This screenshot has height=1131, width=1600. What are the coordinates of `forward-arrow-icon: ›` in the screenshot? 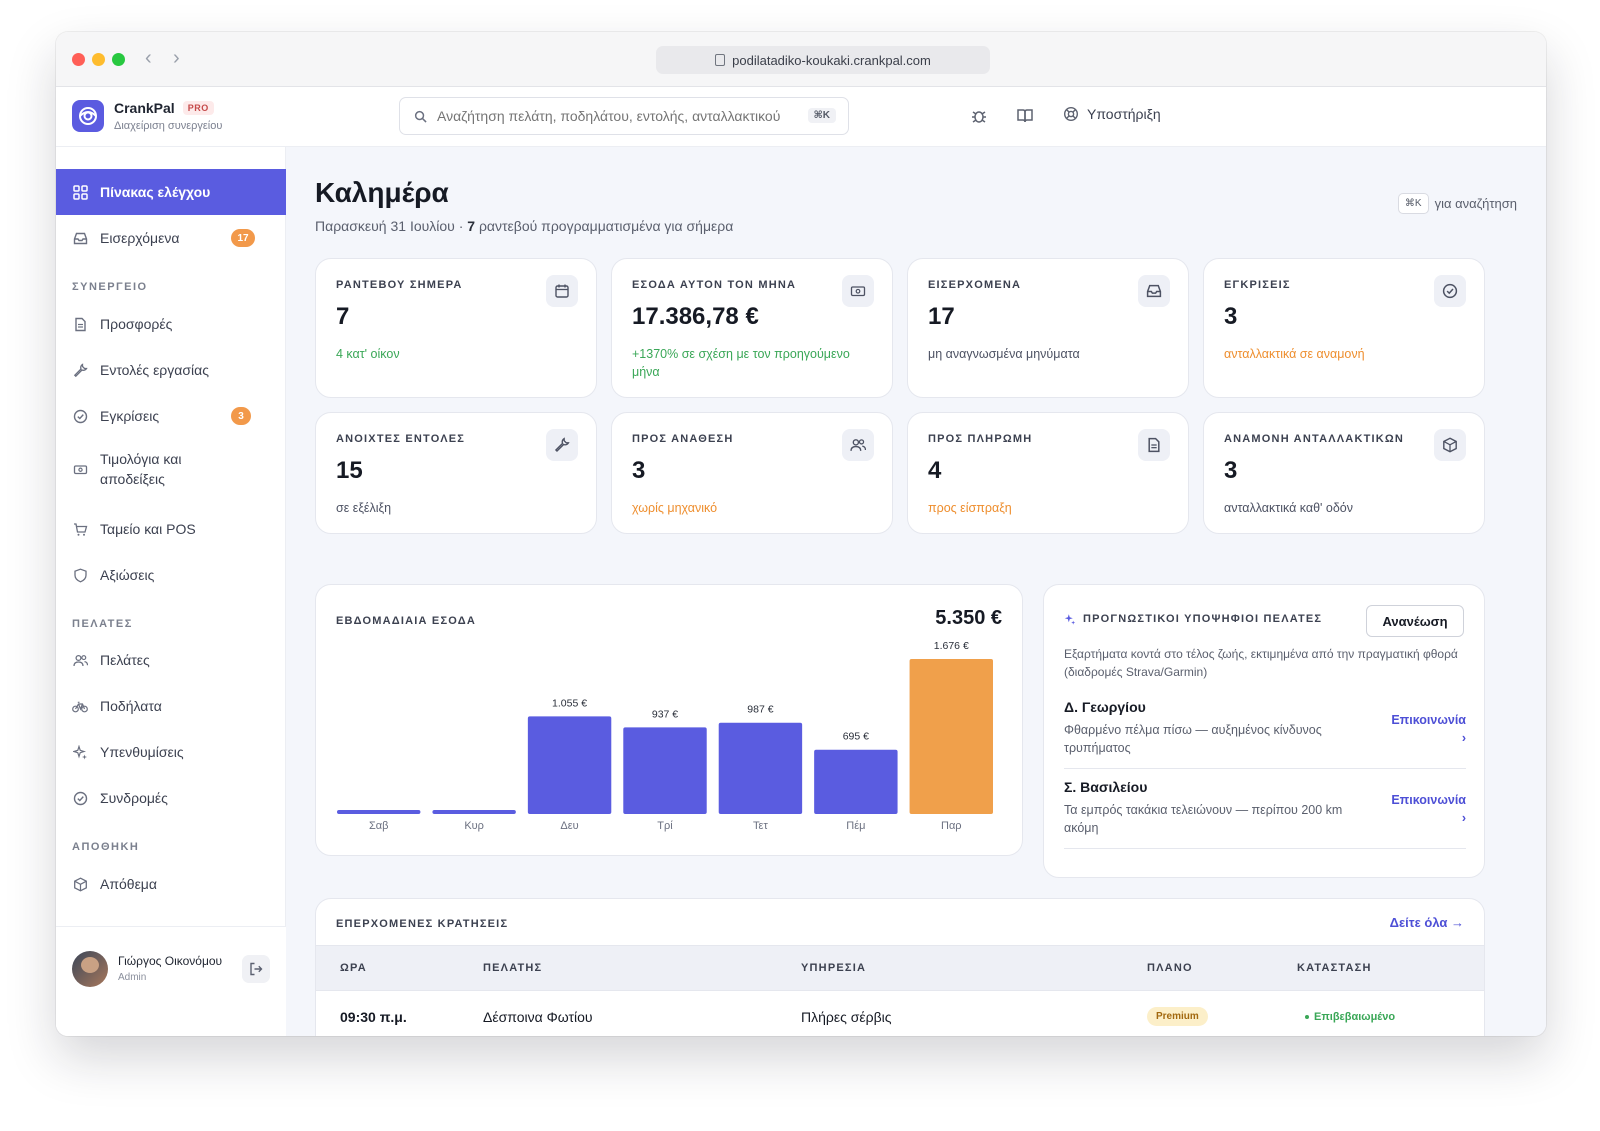 It's located at (176, 58).